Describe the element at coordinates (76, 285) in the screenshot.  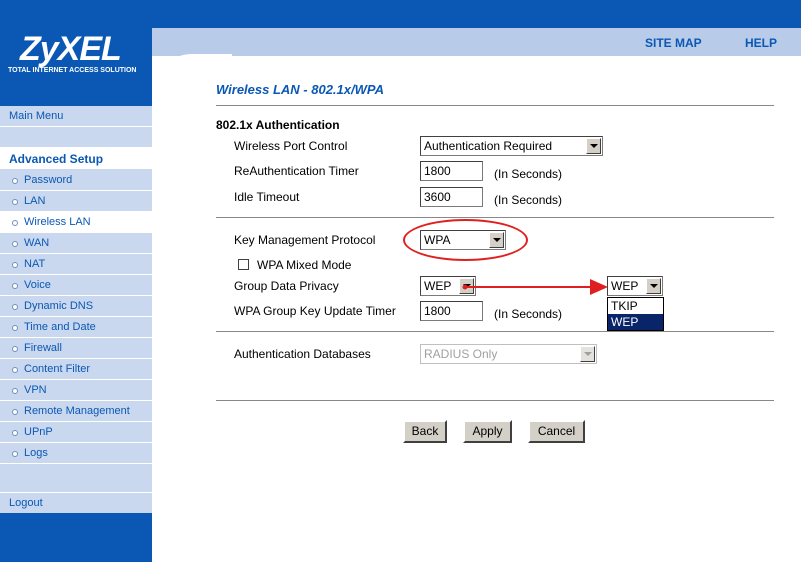
I see `sidebar-item-voice: Voice` at that location.